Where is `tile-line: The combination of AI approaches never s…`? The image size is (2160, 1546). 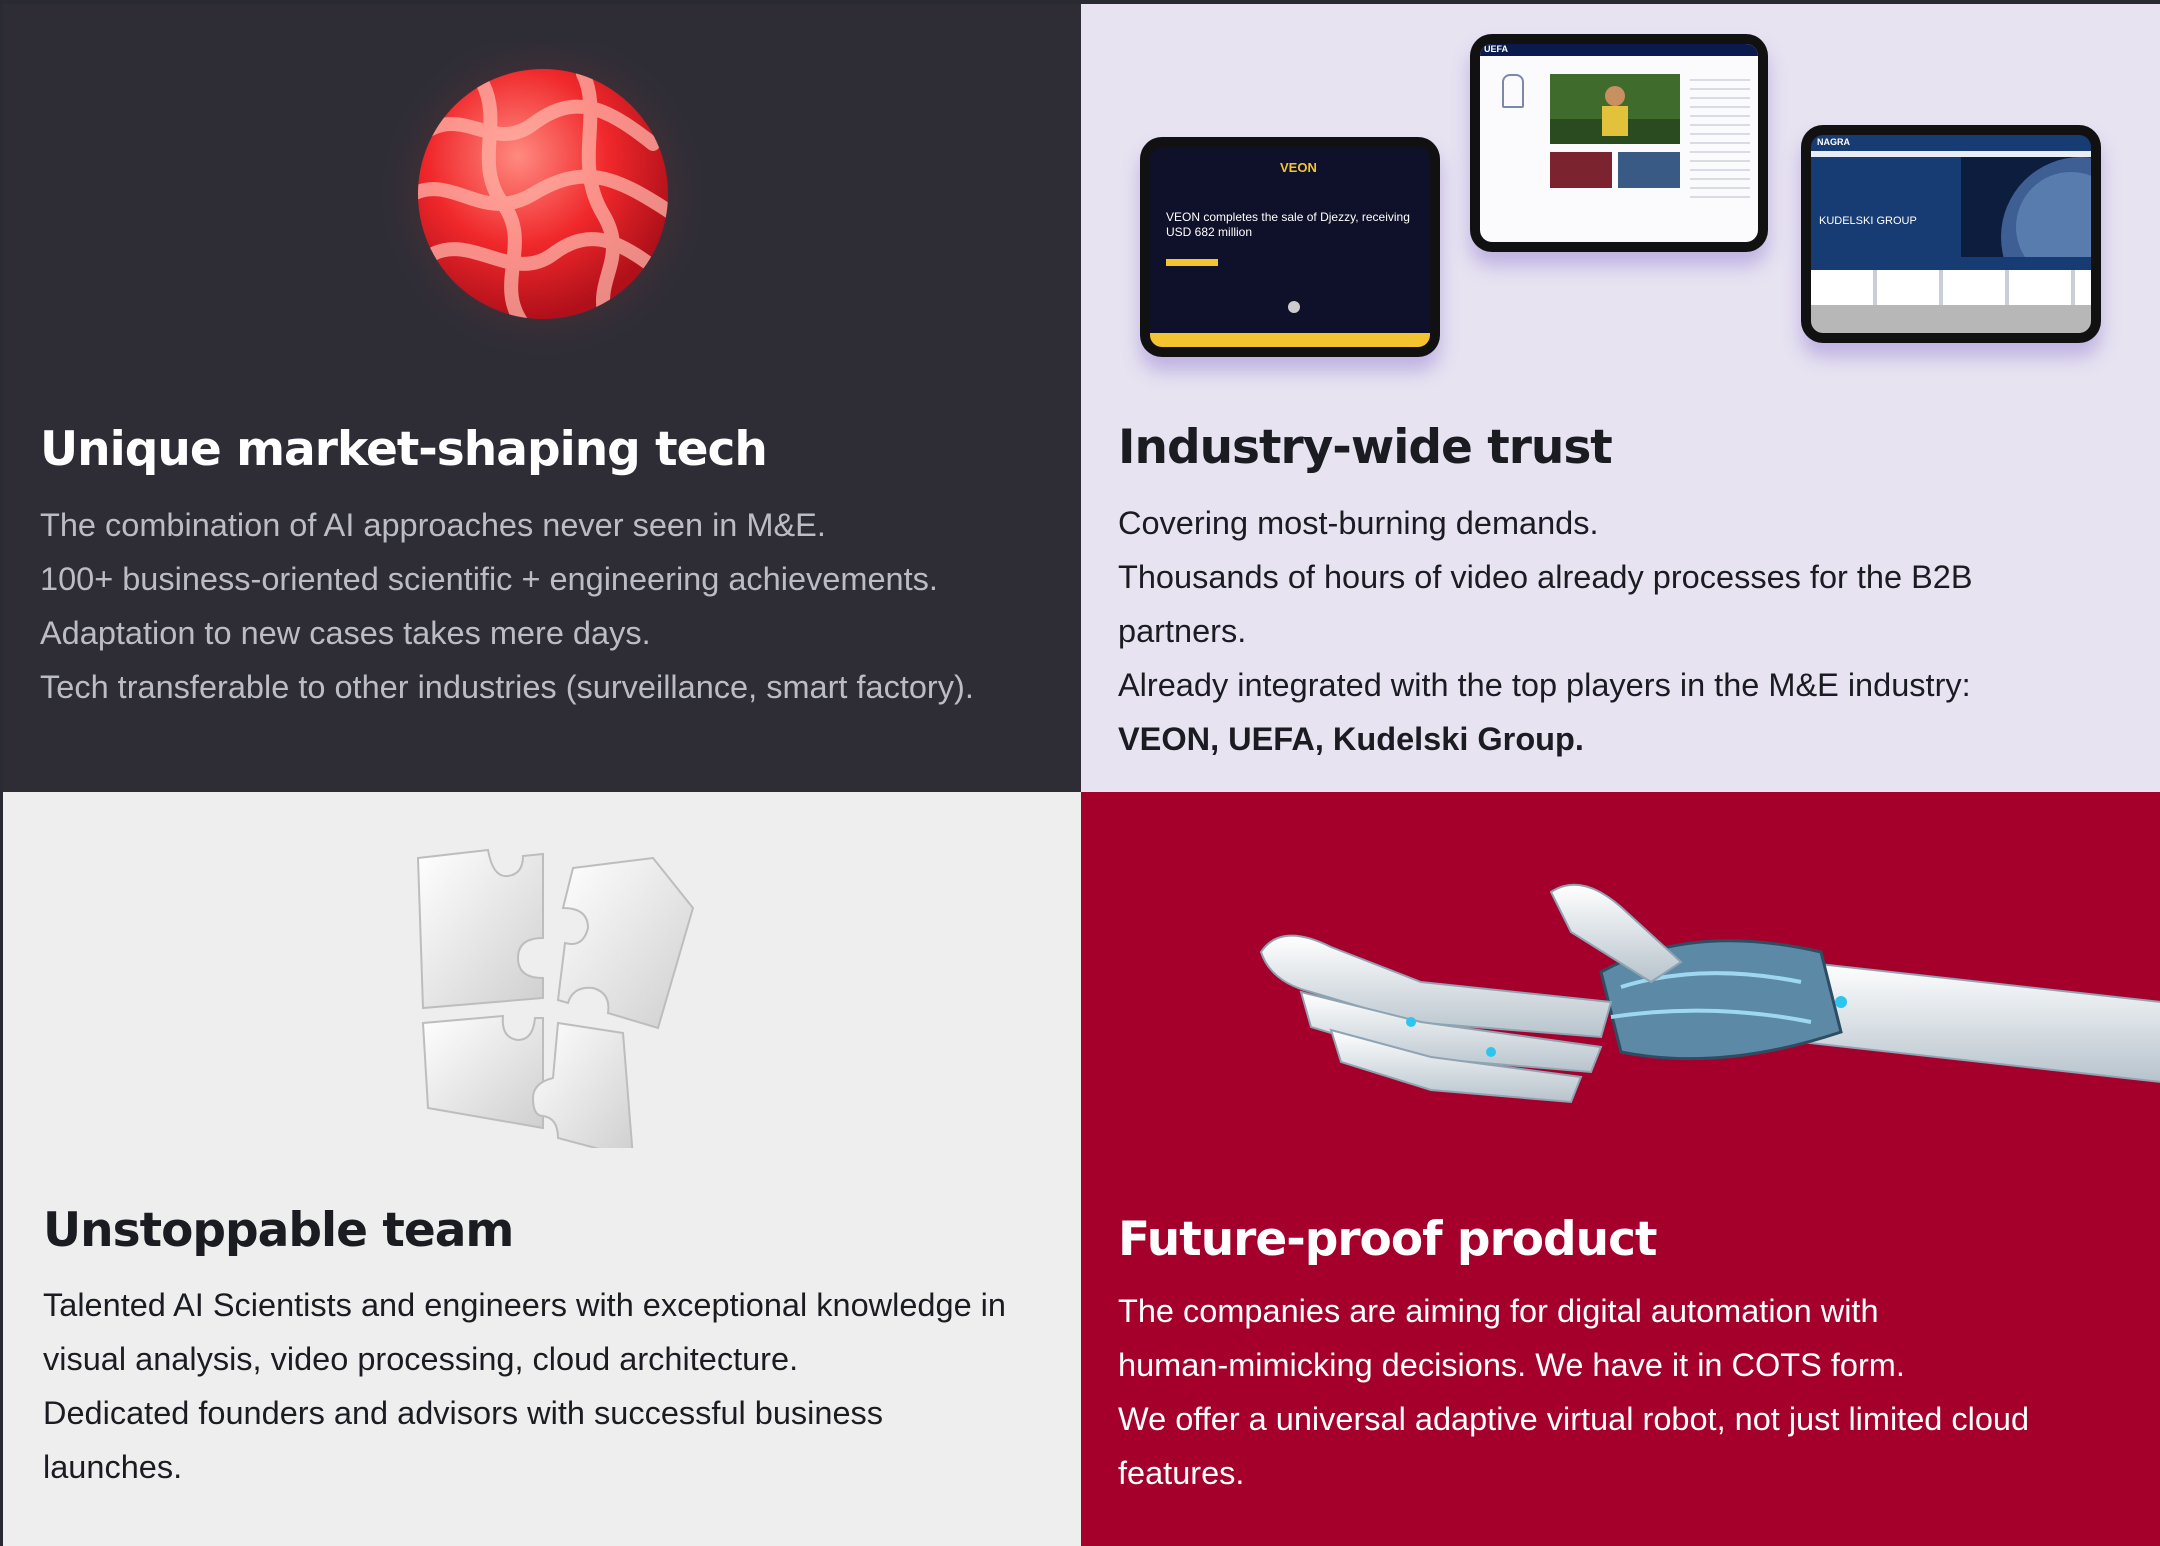 tile-line: The combination of AI approaches never s… is located at coordinates (433, 525).